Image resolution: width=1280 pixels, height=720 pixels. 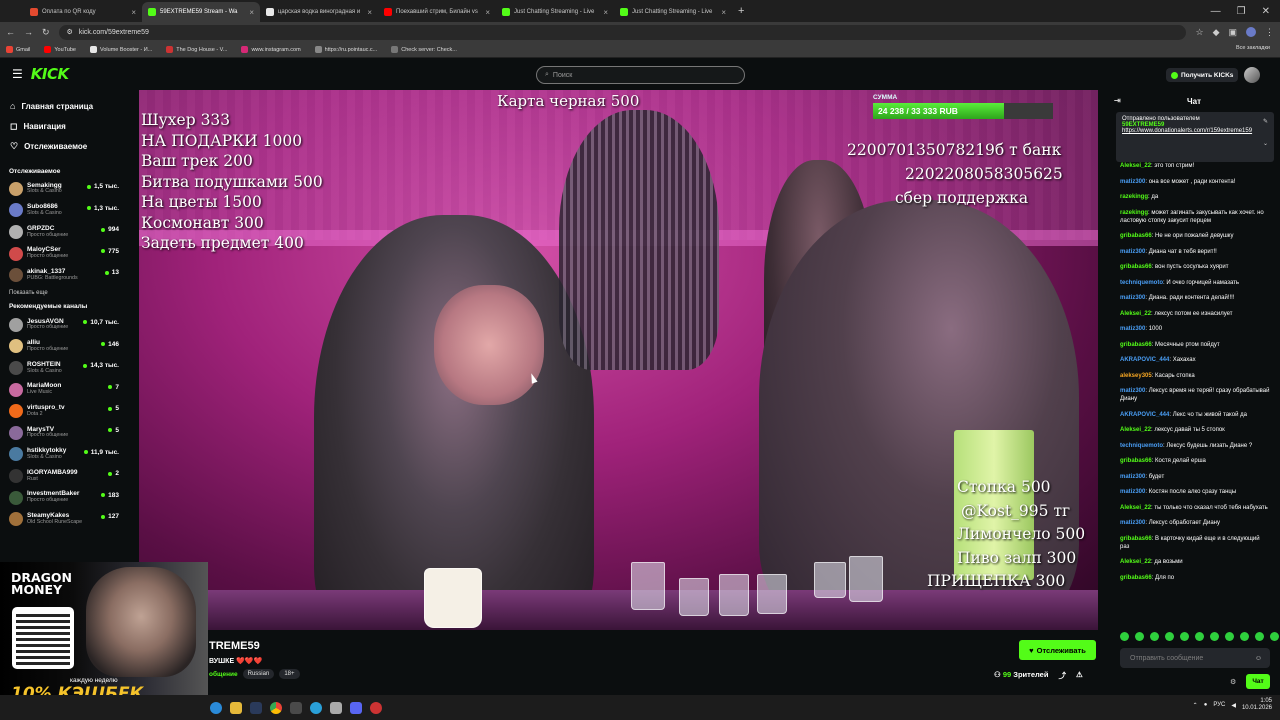 I want to click on kick-logo: KICK, so click(x=50, y=74).